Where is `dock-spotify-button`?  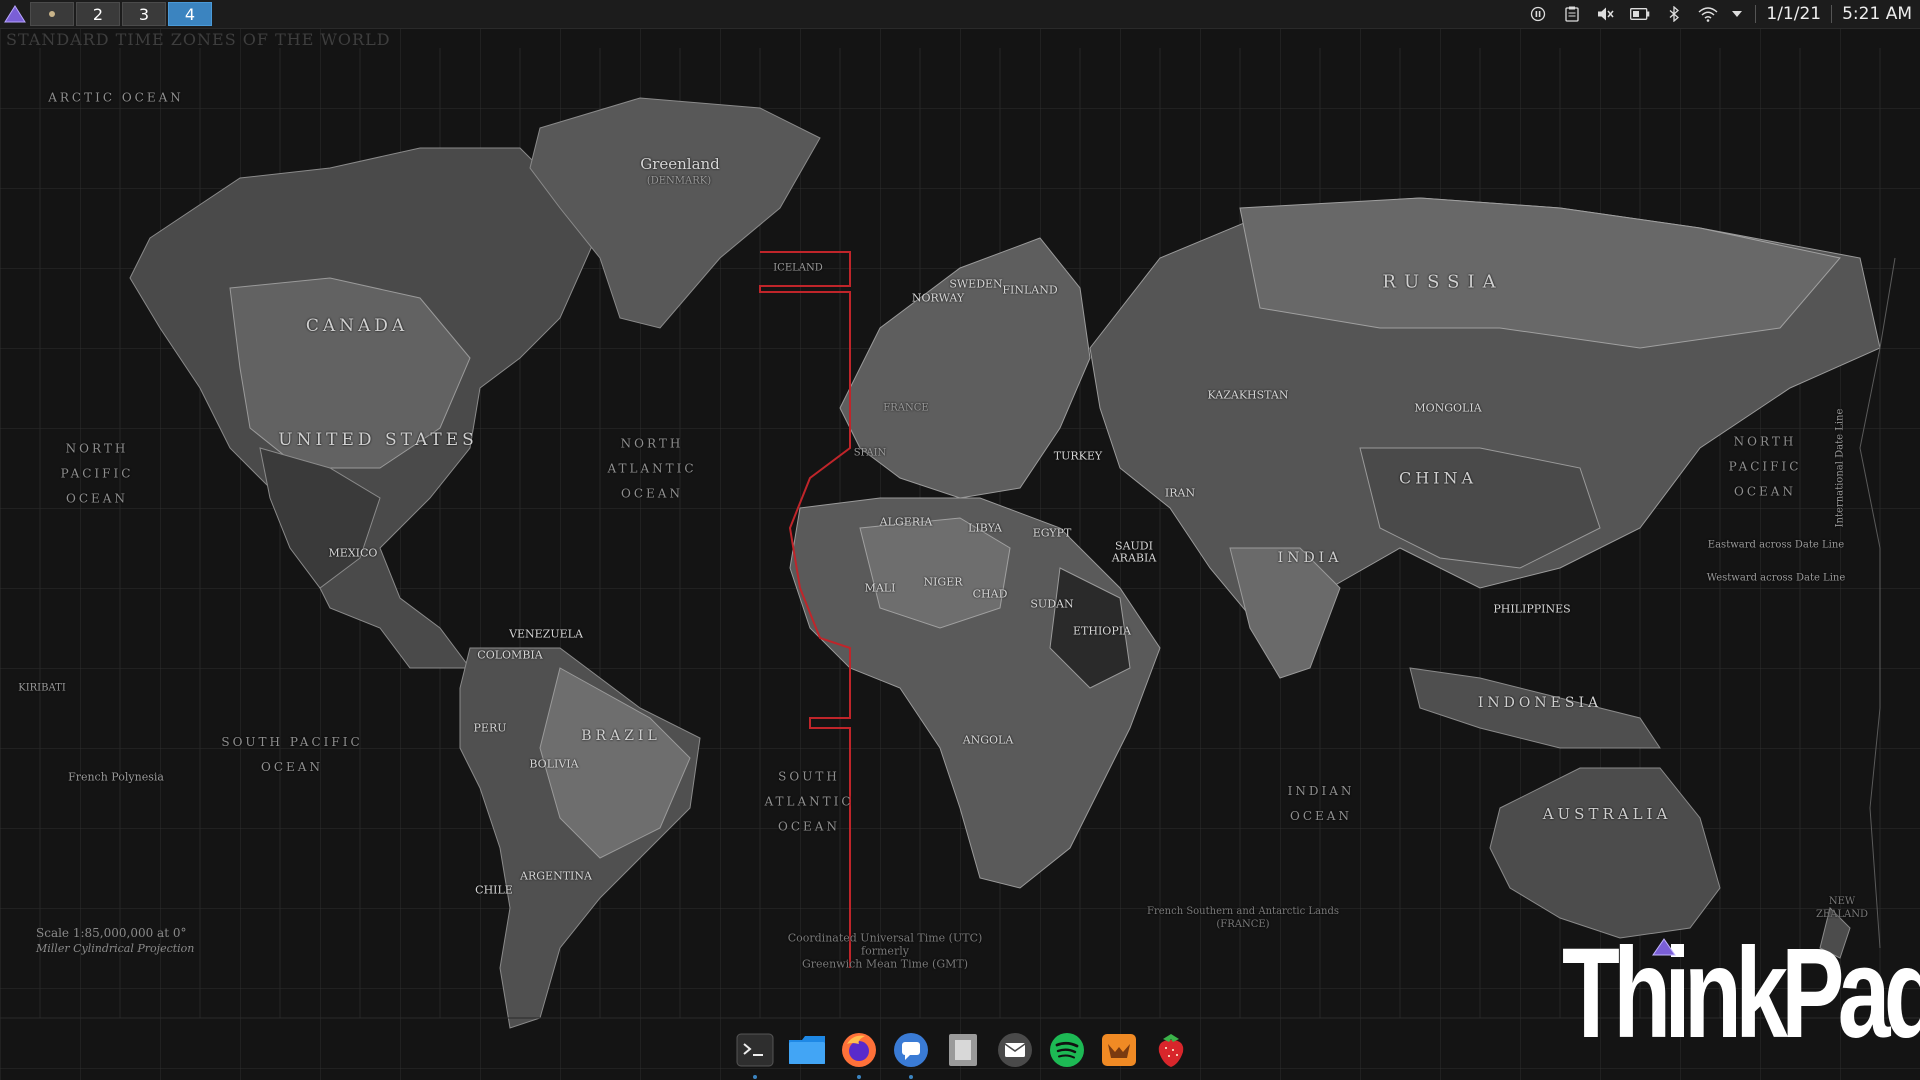 dock-spotify-button is located at coordinates (1066, 1050).